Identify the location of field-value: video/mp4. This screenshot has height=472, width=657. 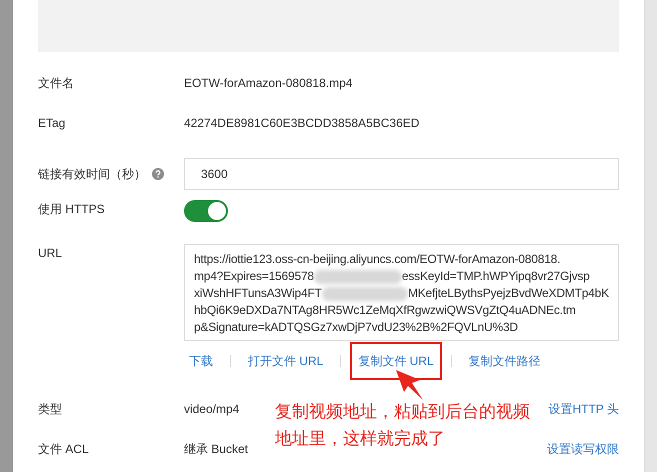
(212, 409).